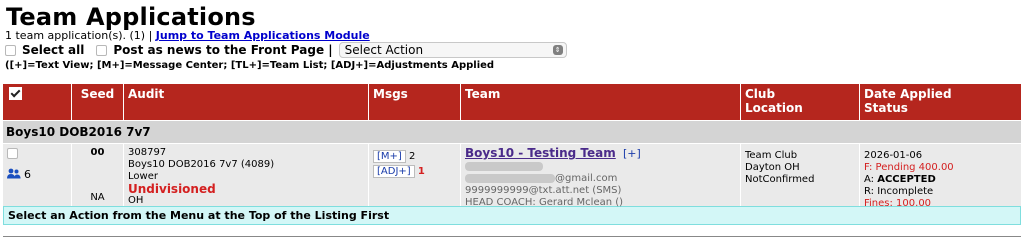 This screenshot has width=1024, height=241. I want to click on header-date-status: Date Applied Status, so click(940, 102).